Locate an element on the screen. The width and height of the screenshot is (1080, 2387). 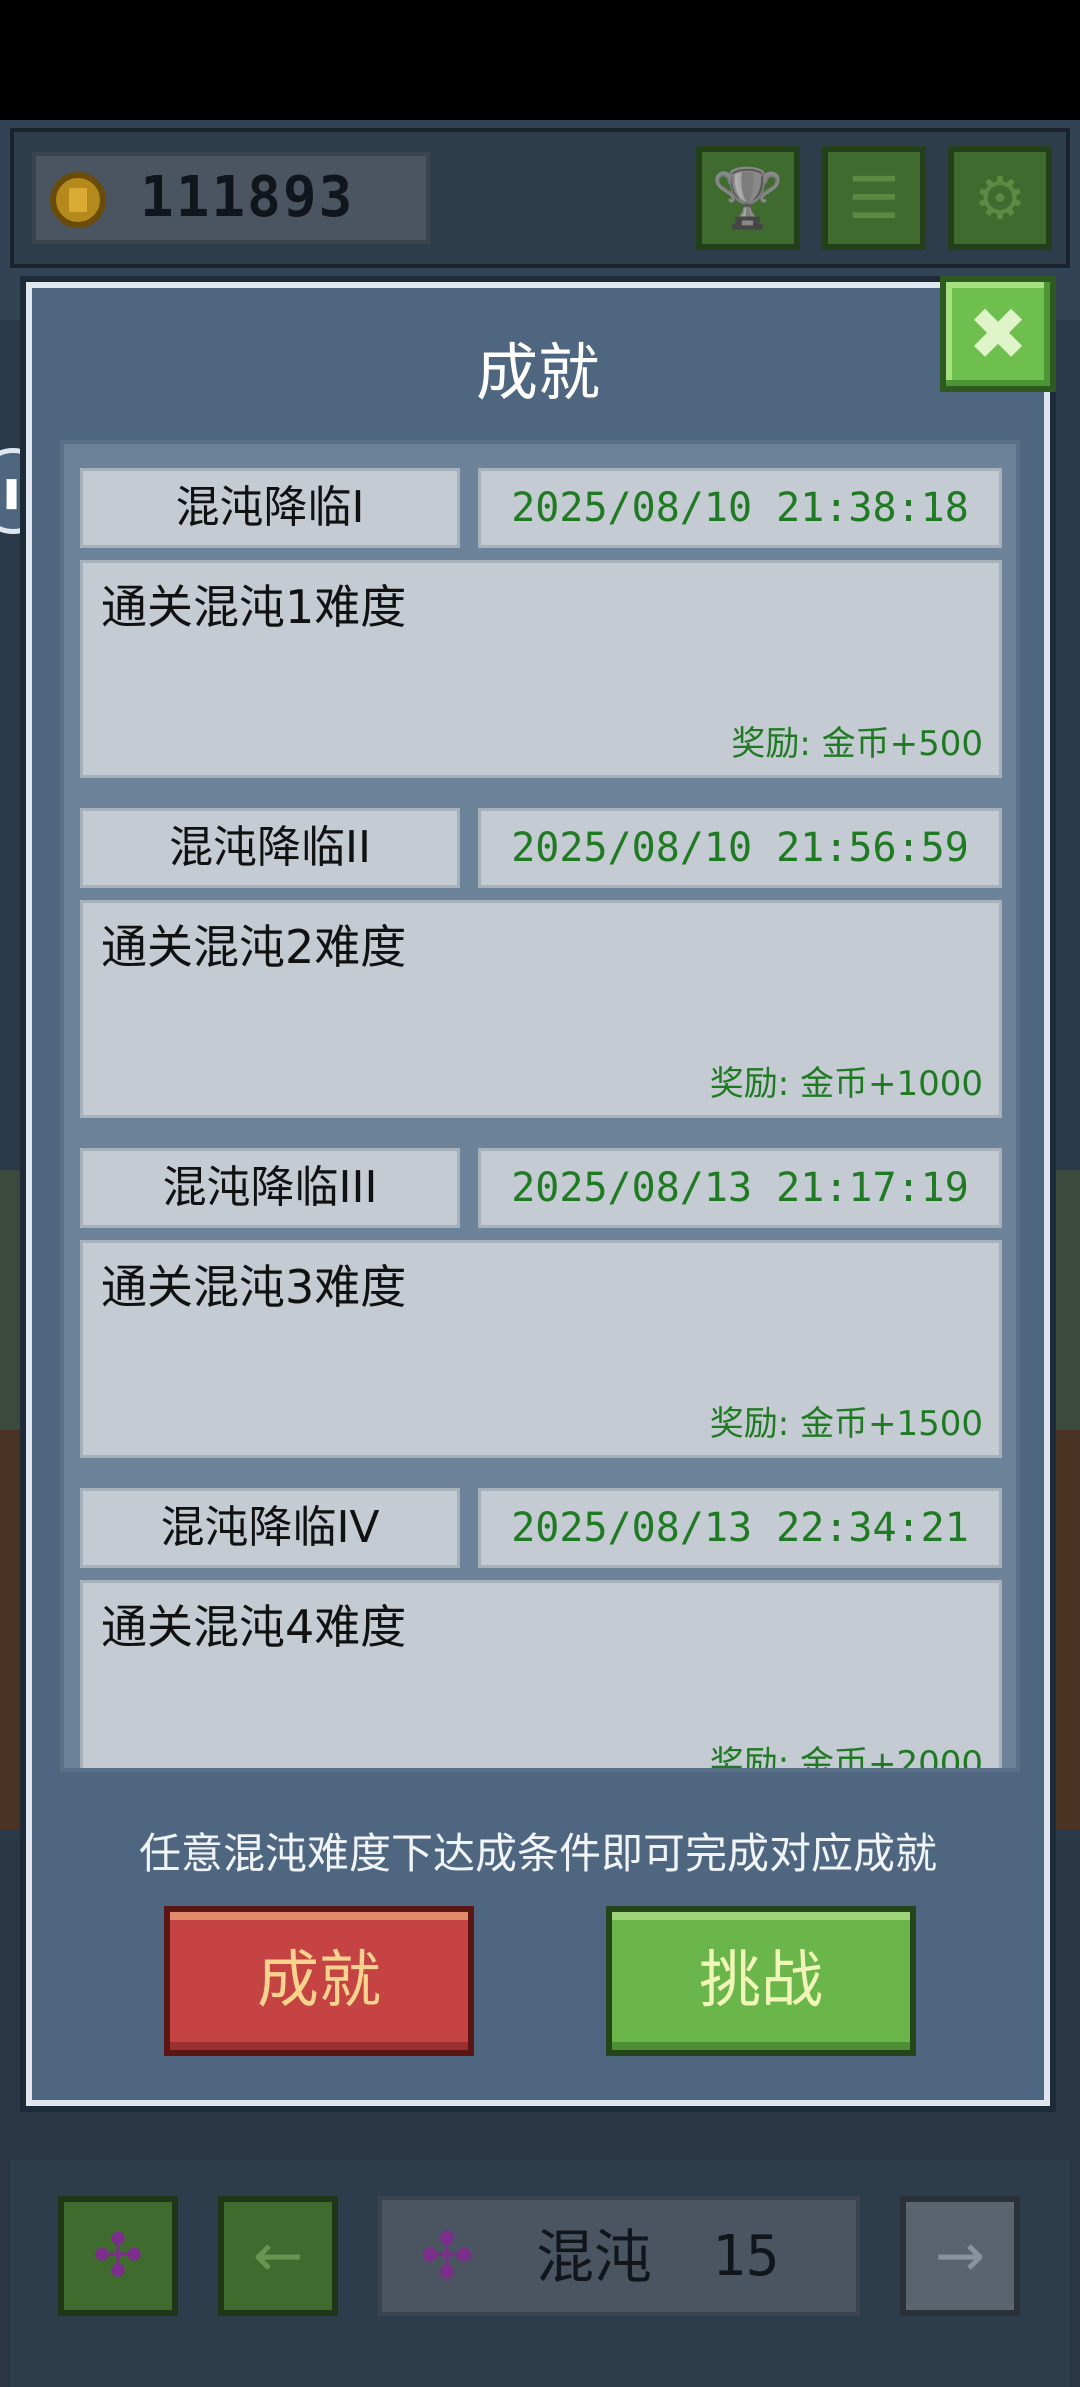
achievement-reward: 奖励: 金币+500 is located at coordinates (857, 744).